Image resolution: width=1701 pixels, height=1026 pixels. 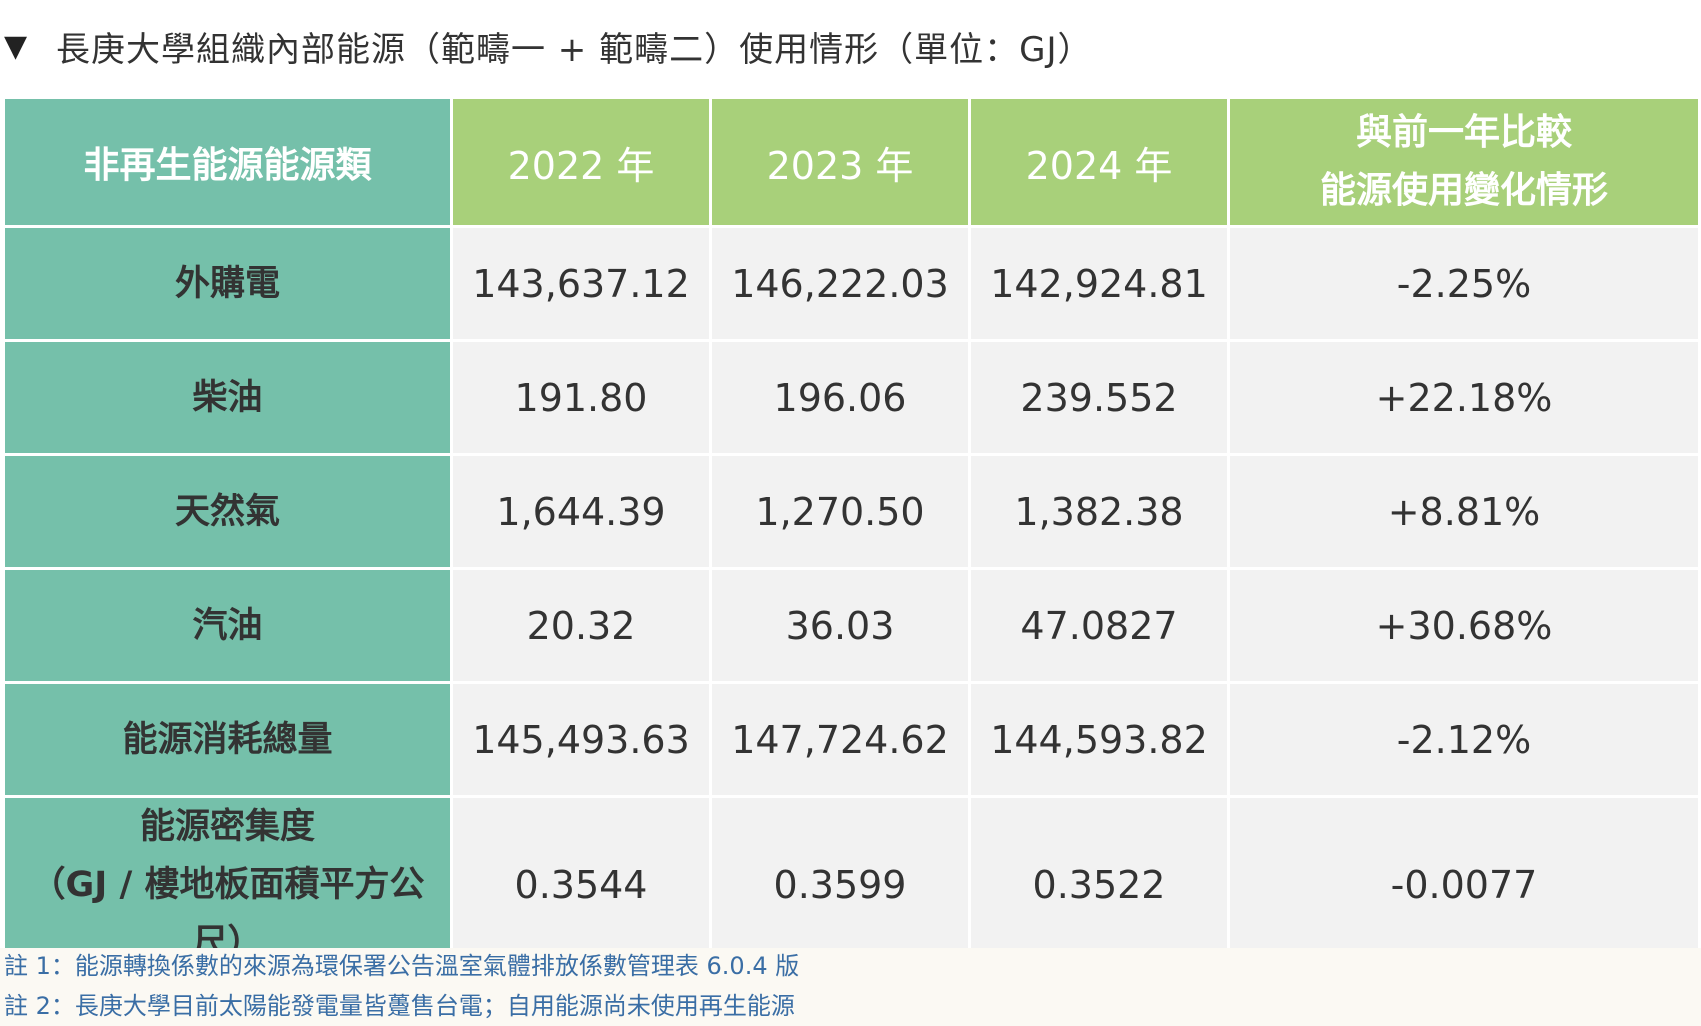 I want to click on row-label: 柴油, so click(x=227, y=397).